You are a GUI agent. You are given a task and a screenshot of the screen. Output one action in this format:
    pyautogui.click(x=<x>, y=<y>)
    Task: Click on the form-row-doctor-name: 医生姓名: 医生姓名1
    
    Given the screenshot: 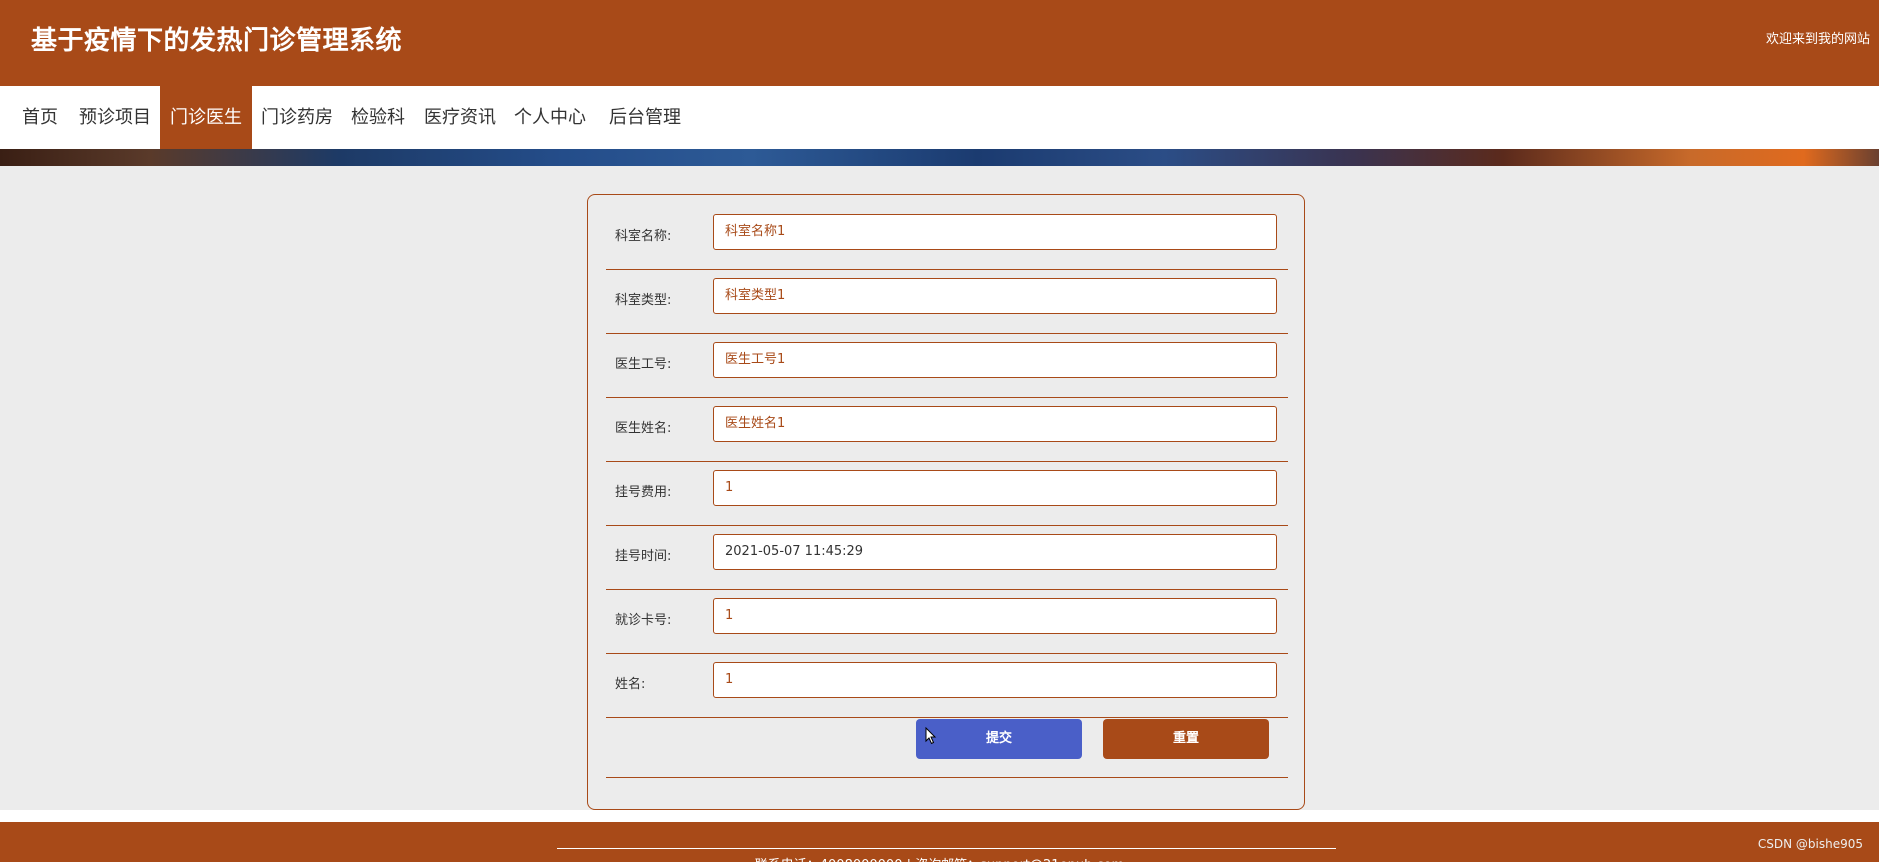 What is the action you would take?
    pyautogui.click(x=947, y=429)
    